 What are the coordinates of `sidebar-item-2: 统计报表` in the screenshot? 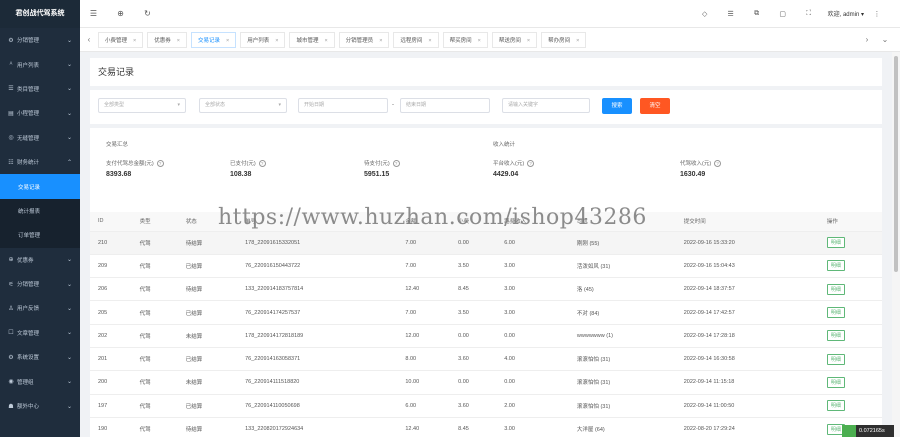 It's located at (40, 211).